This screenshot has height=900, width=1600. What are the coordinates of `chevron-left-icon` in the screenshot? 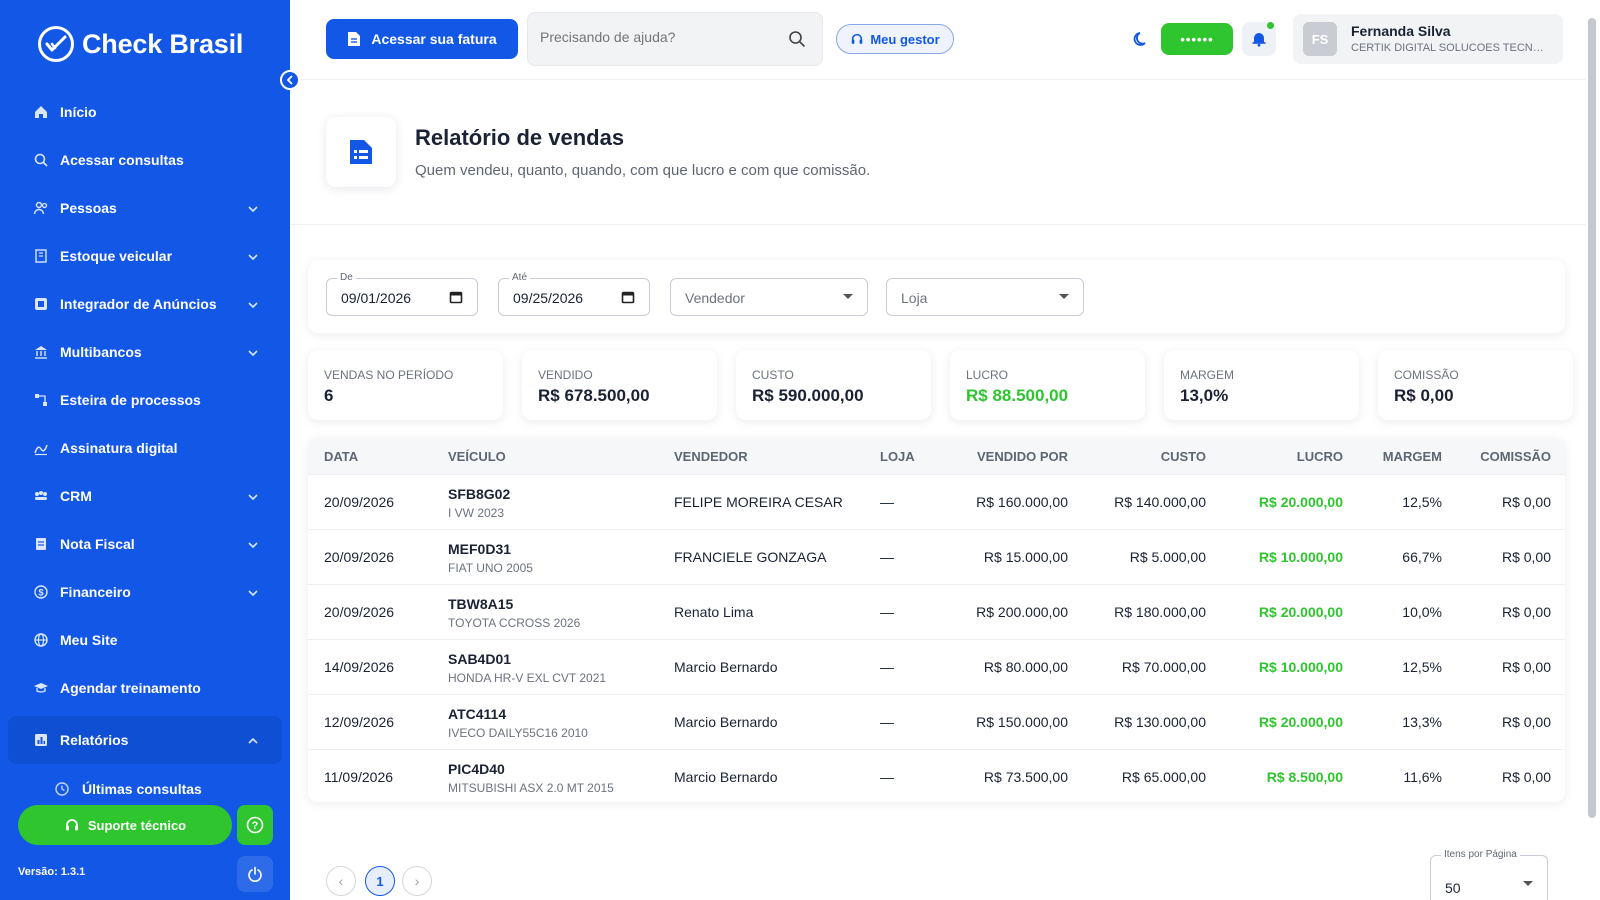 It's located at (289, 80).